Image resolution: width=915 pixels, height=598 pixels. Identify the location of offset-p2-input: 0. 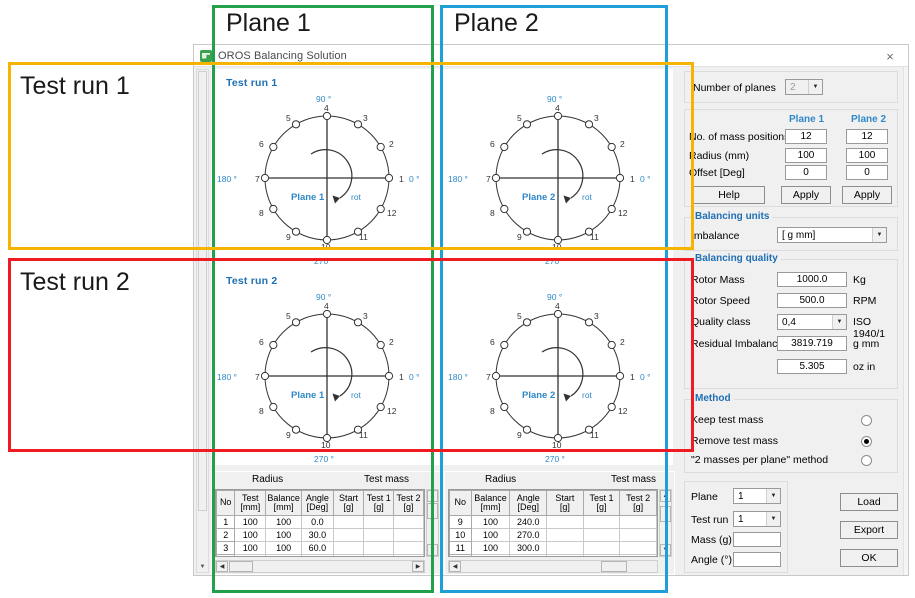
(867, 172).